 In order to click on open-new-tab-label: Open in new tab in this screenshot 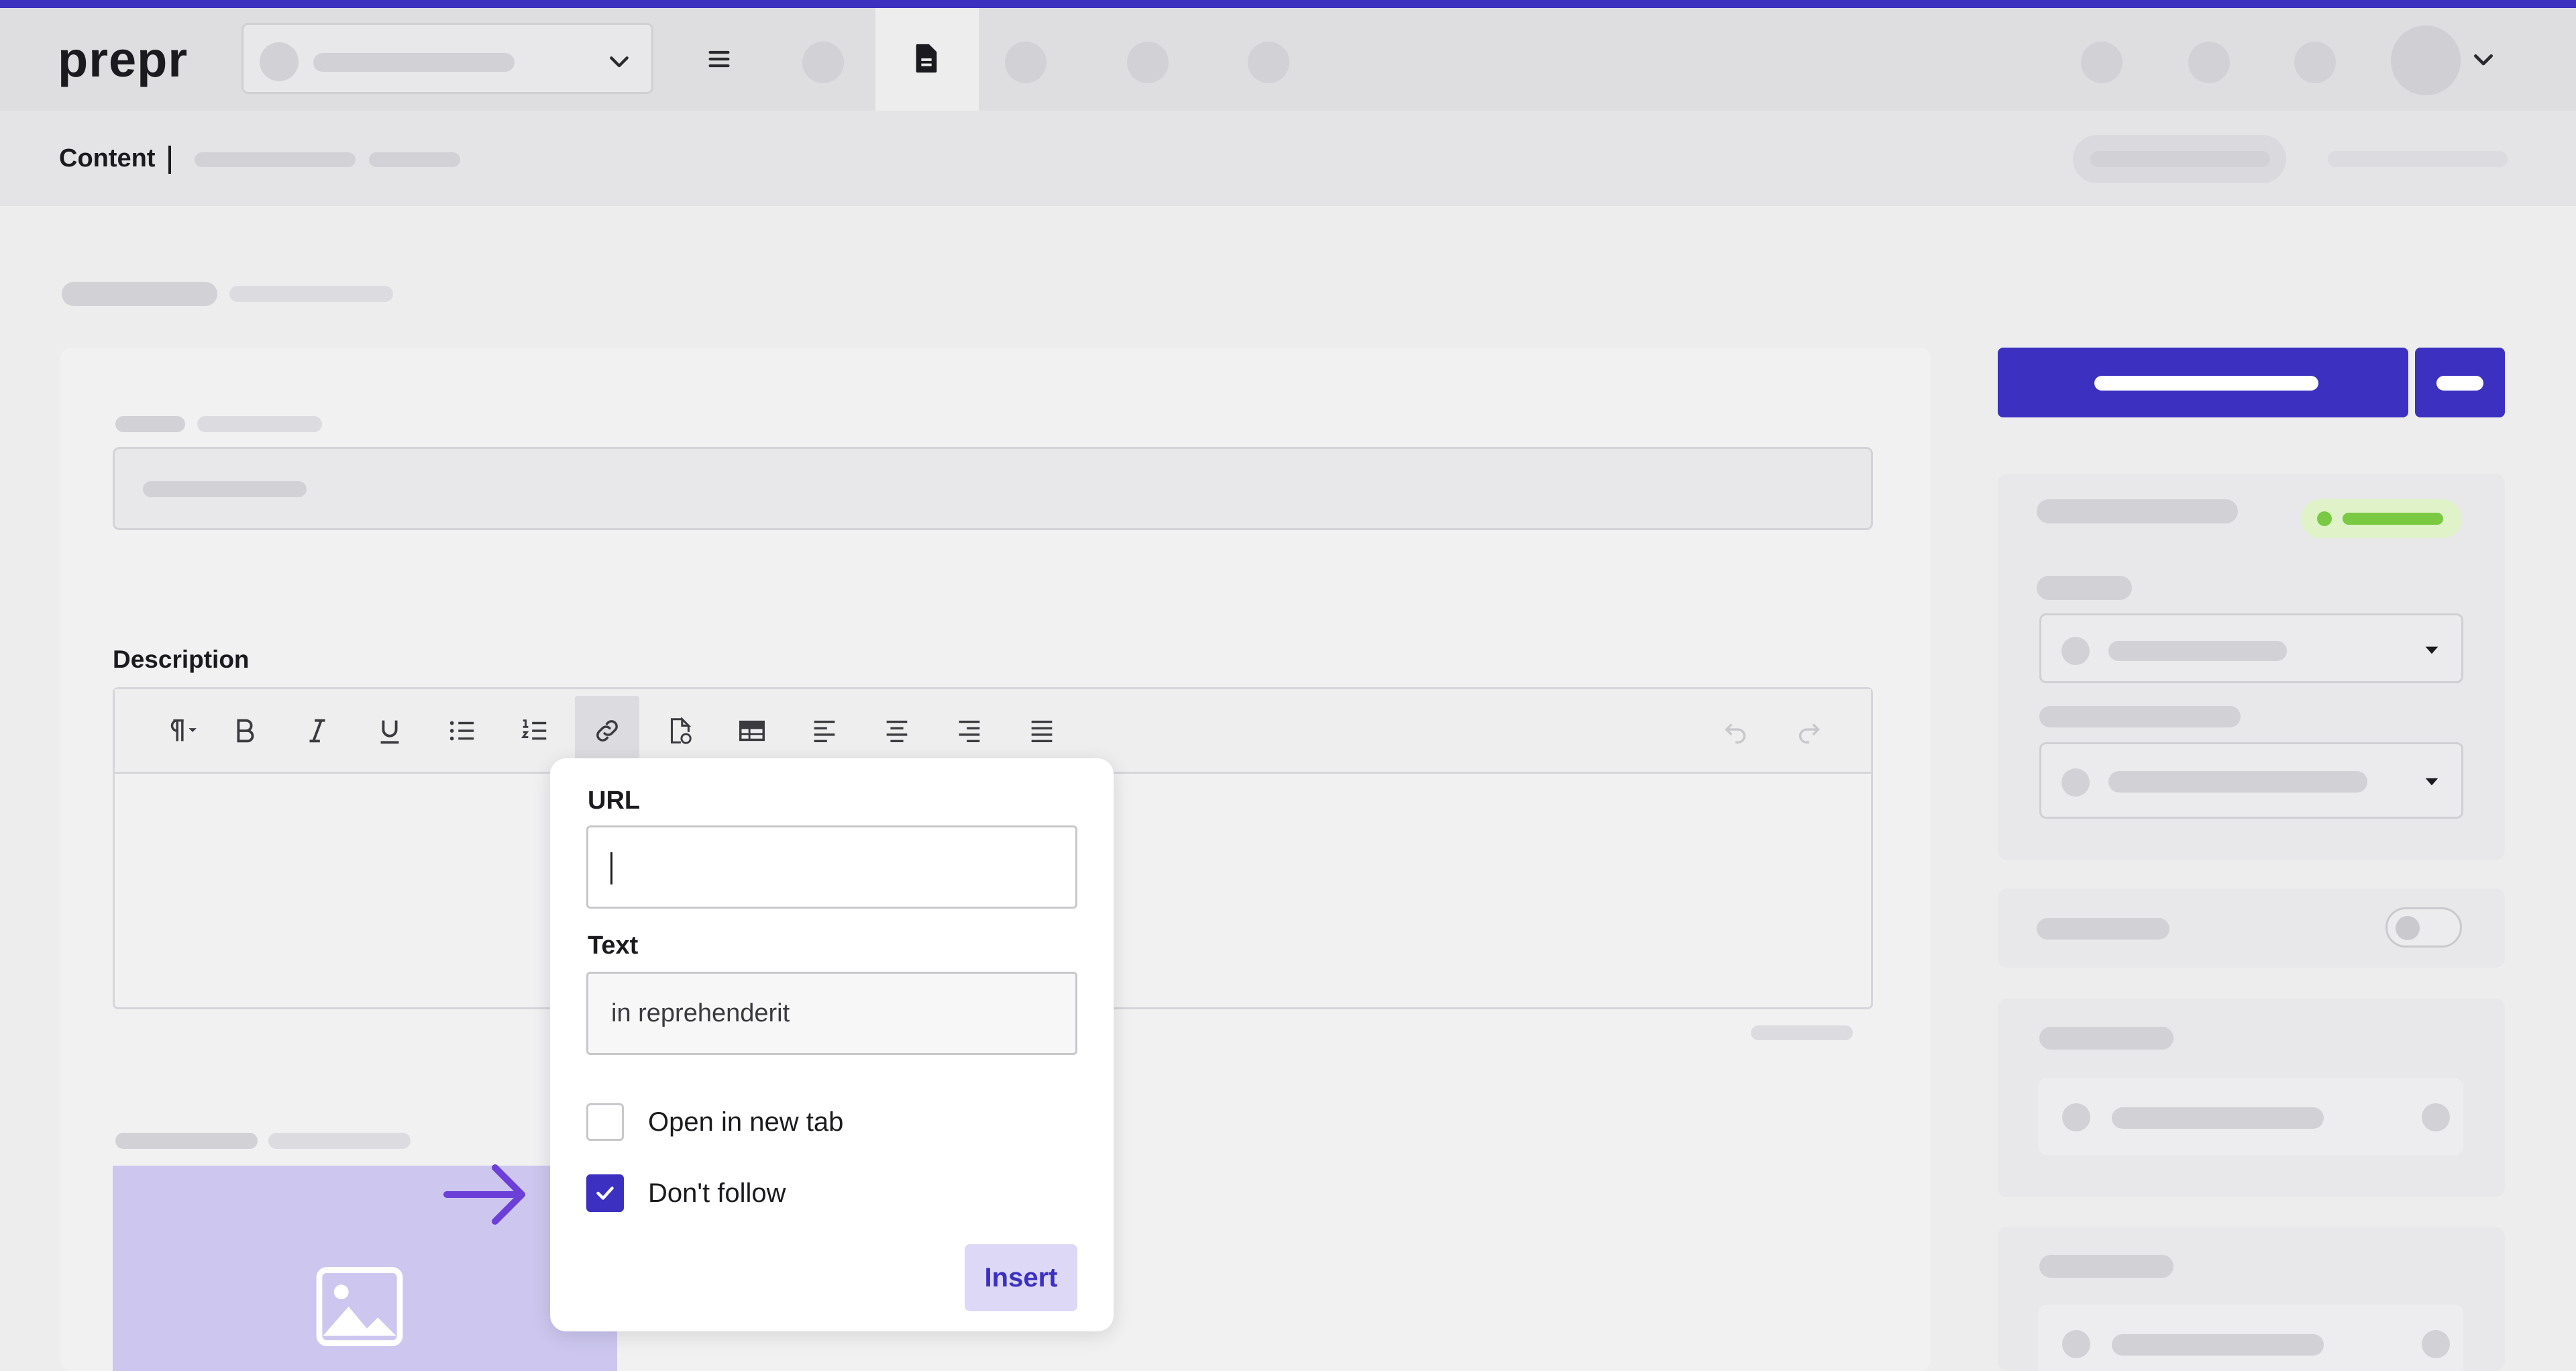, I will do `click(746, 1122)`.